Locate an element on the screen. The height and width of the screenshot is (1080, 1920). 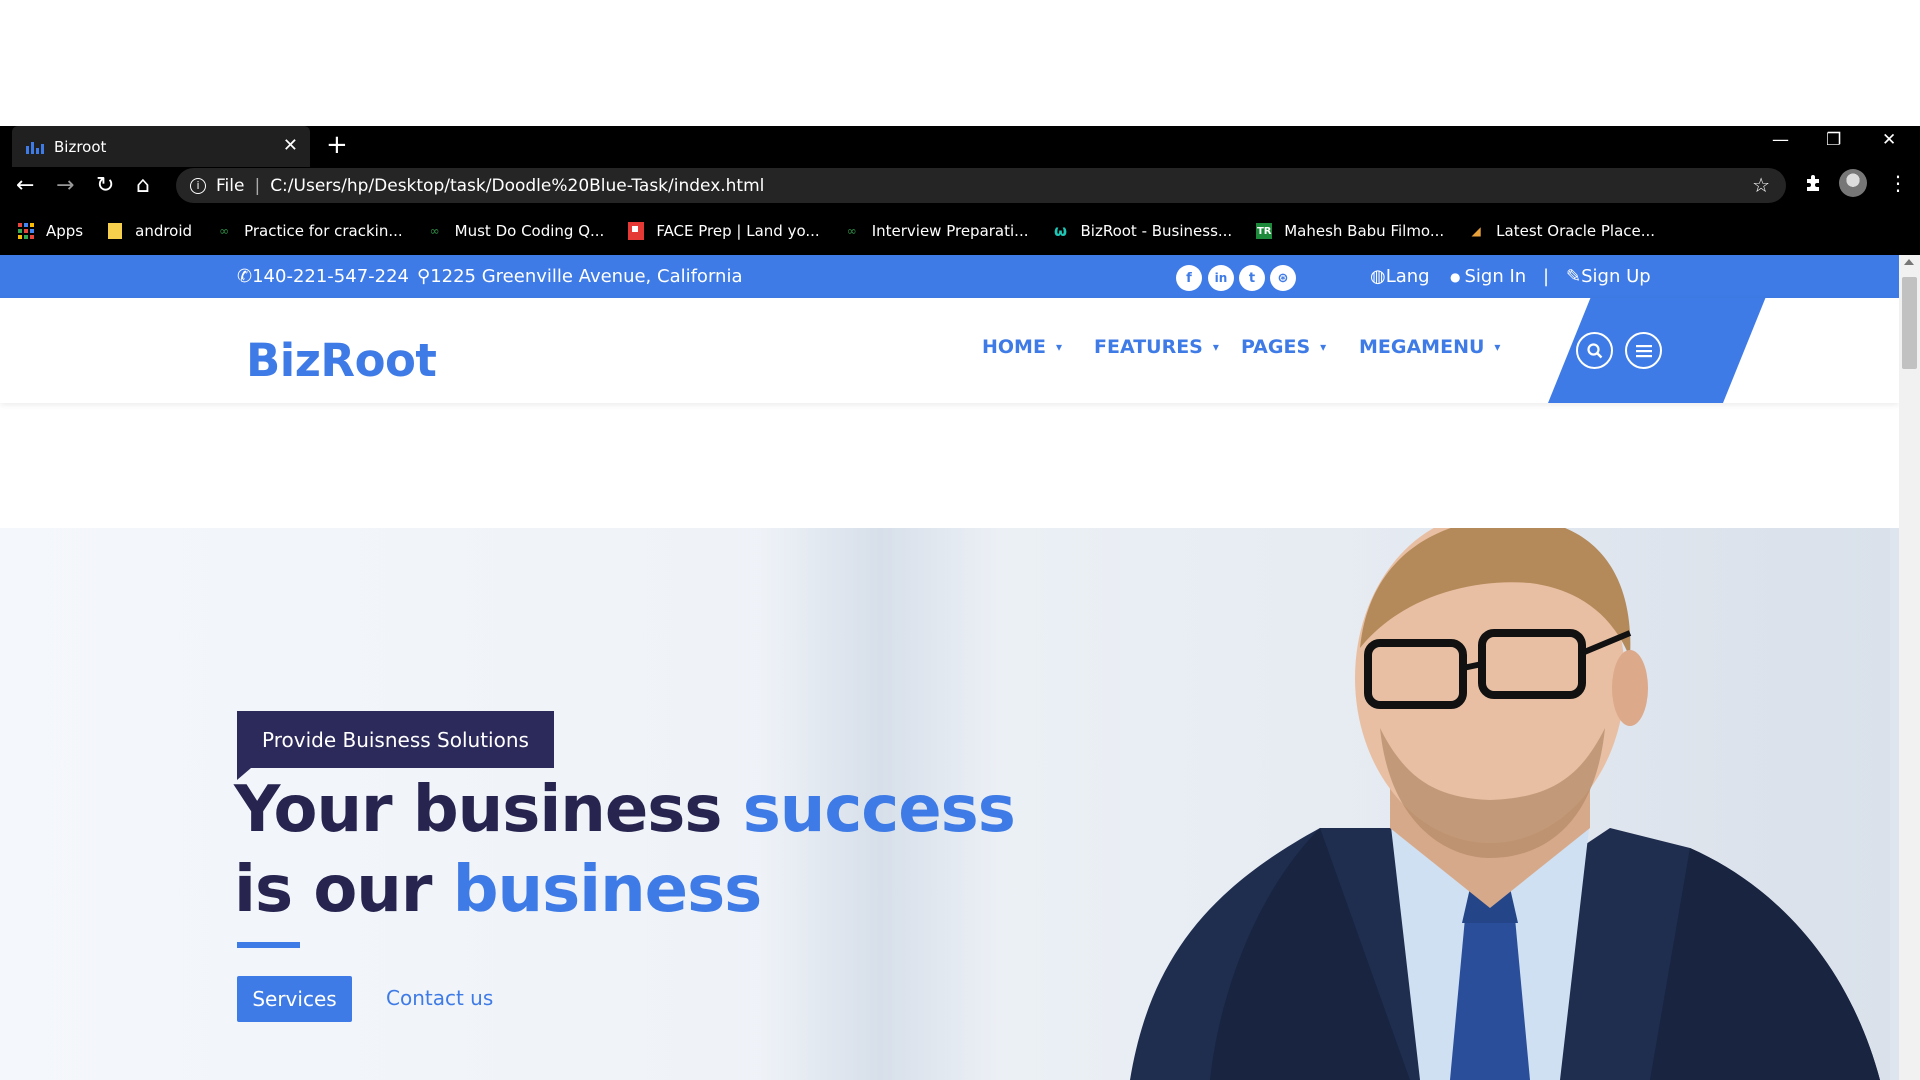
tr-icon: TR is located at coordinates (1264, 231).